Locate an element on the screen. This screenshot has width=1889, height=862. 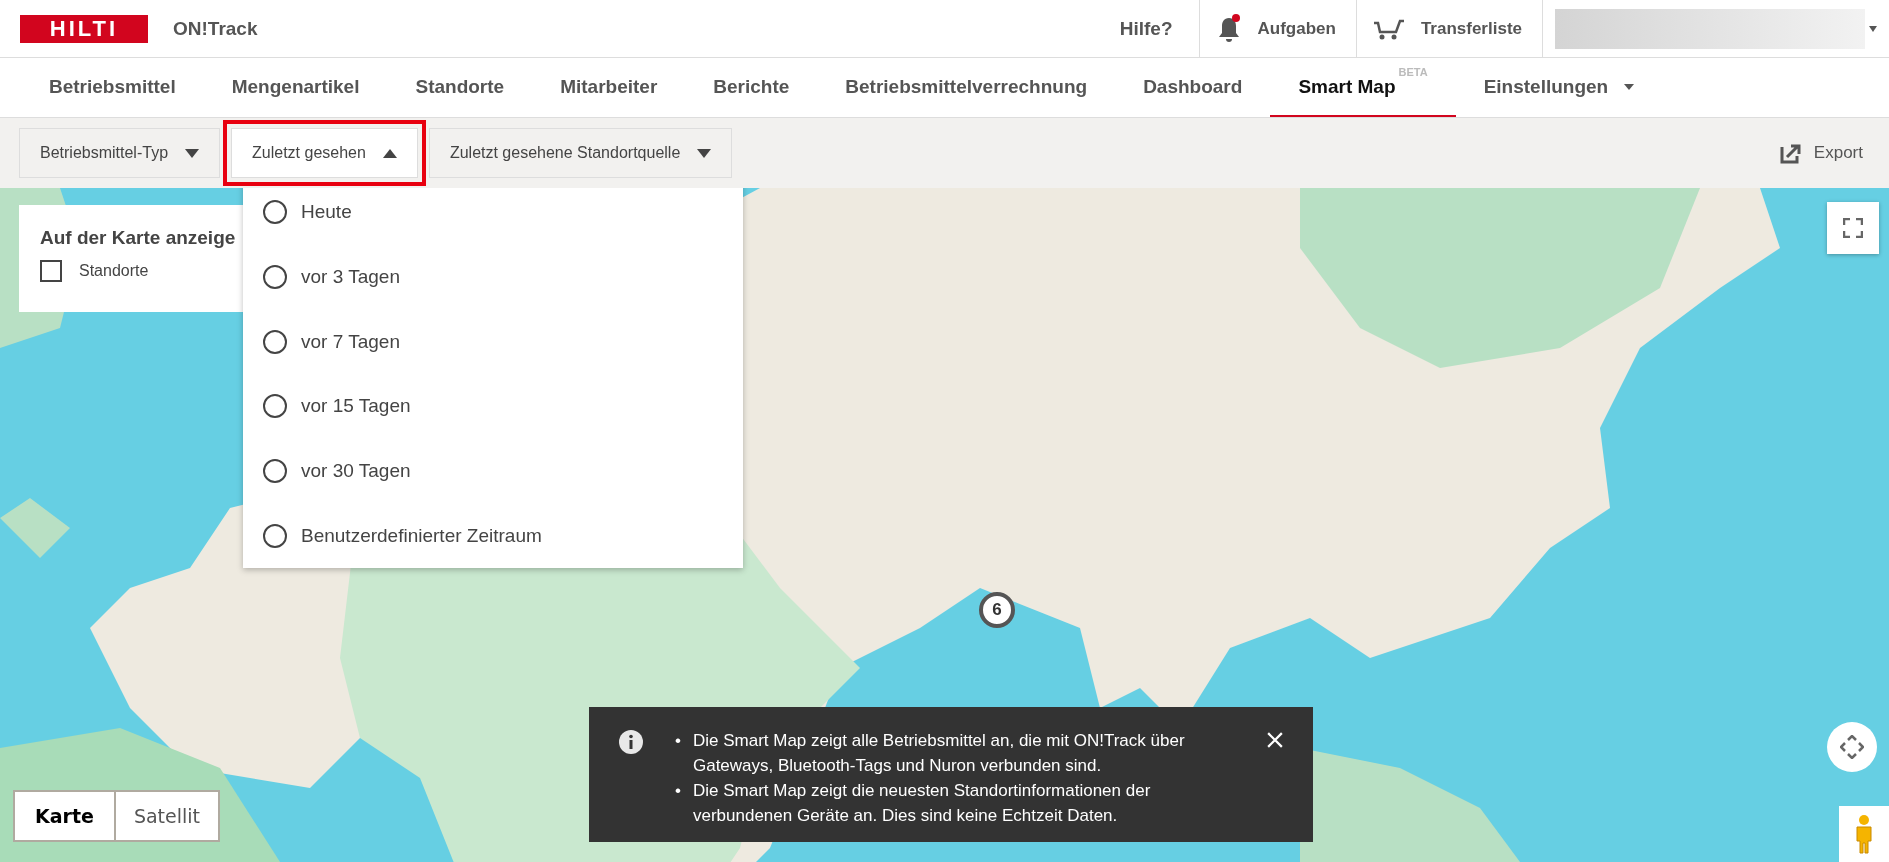
move-icon is located at coordinates (1852, 747).